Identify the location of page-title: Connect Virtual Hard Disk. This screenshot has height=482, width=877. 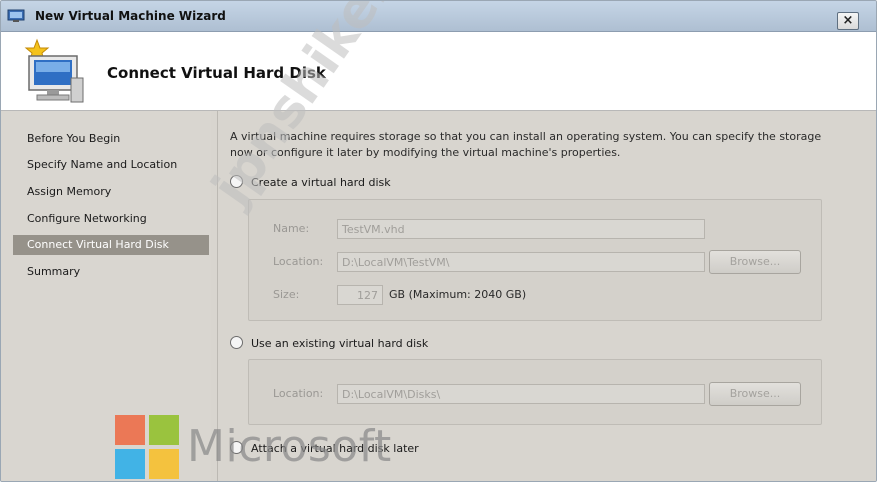
(216, 73).